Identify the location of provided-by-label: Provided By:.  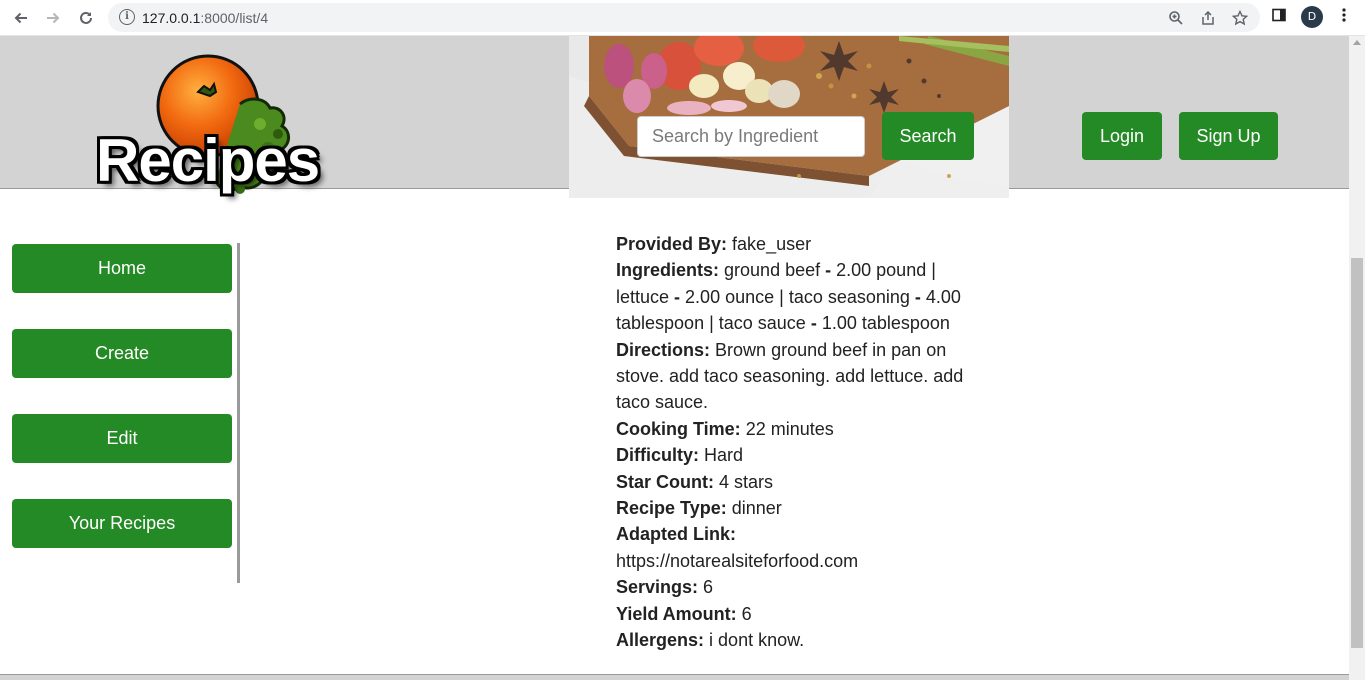
(672, 244).